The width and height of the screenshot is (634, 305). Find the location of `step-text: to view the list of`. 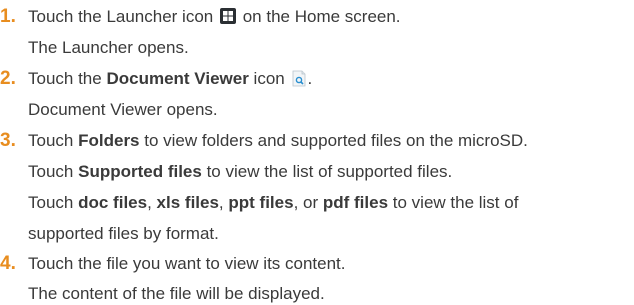

step-text: to view the list of is located at coordinates (455, 202).